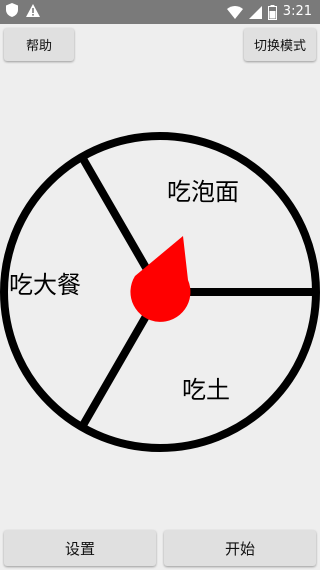 This screenshot has height=570, width=320. What do you see at coordinates (255, 12) in the screenshot?
I see `cellular-signal-icon` at bounding box center [255, 12].